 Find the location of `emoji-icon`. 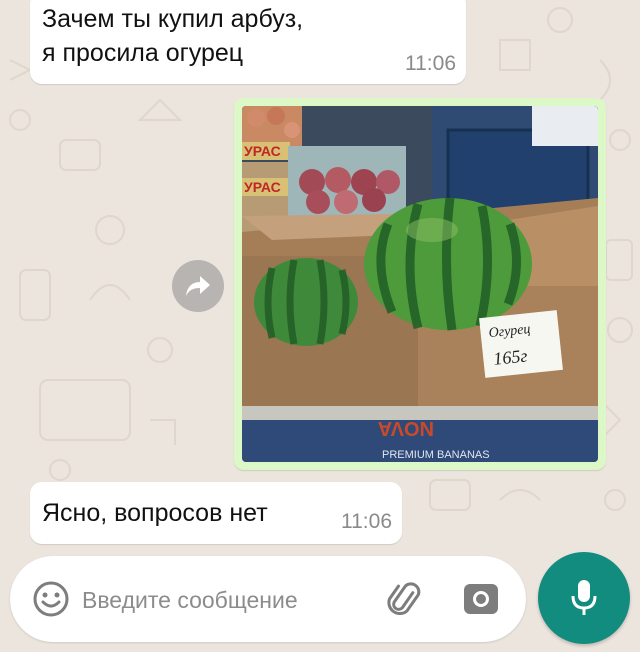

emoji-icon is located at coordinates (51, 599).